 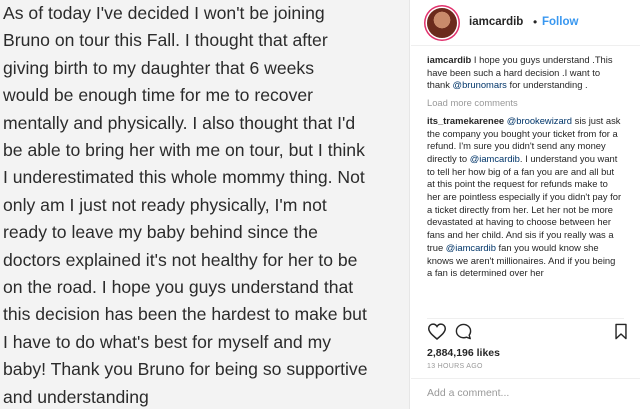 I want to click on caption-mention: @brunomars, so click(x=480, y=84).